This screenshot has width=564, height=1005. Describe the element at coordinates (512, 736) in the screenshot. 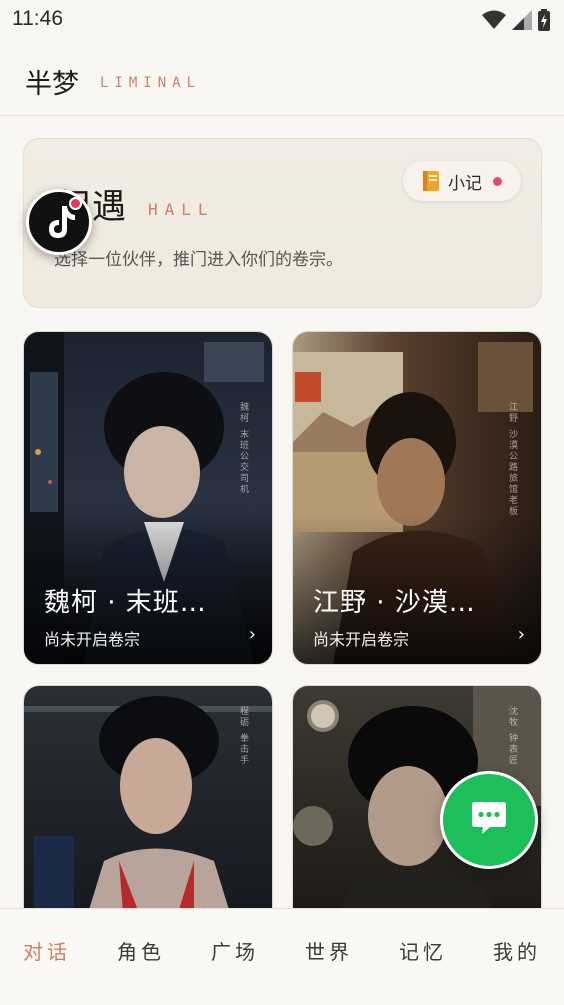

I see `card-side-text: 沈牧 钟表匠` at that location.